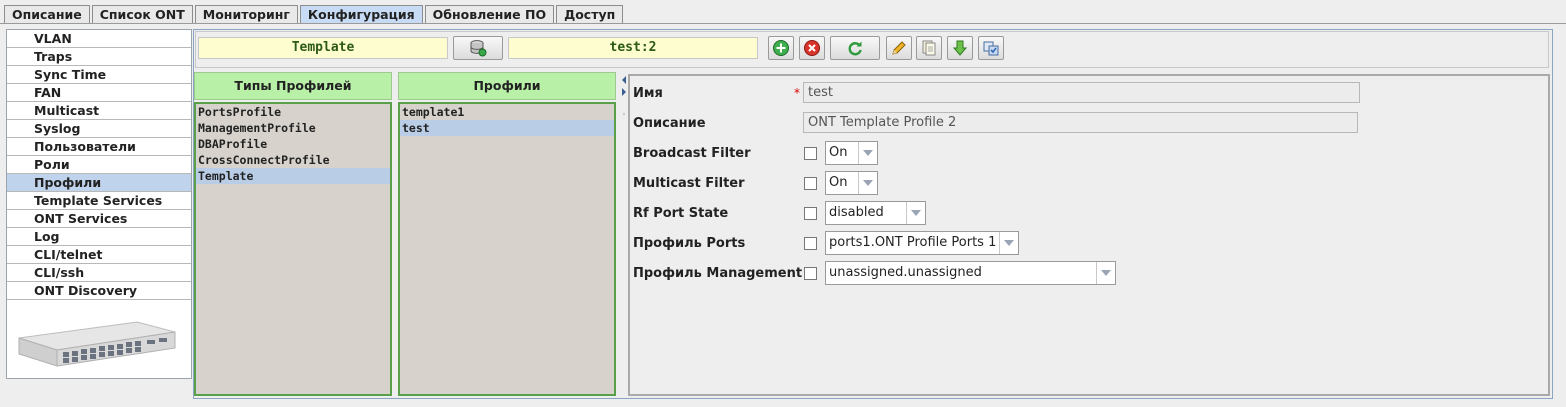 Image resolution: width=1566 pixels, height=407 pixels. I want to click on sidebar-item: Traps, so click(99, 57).